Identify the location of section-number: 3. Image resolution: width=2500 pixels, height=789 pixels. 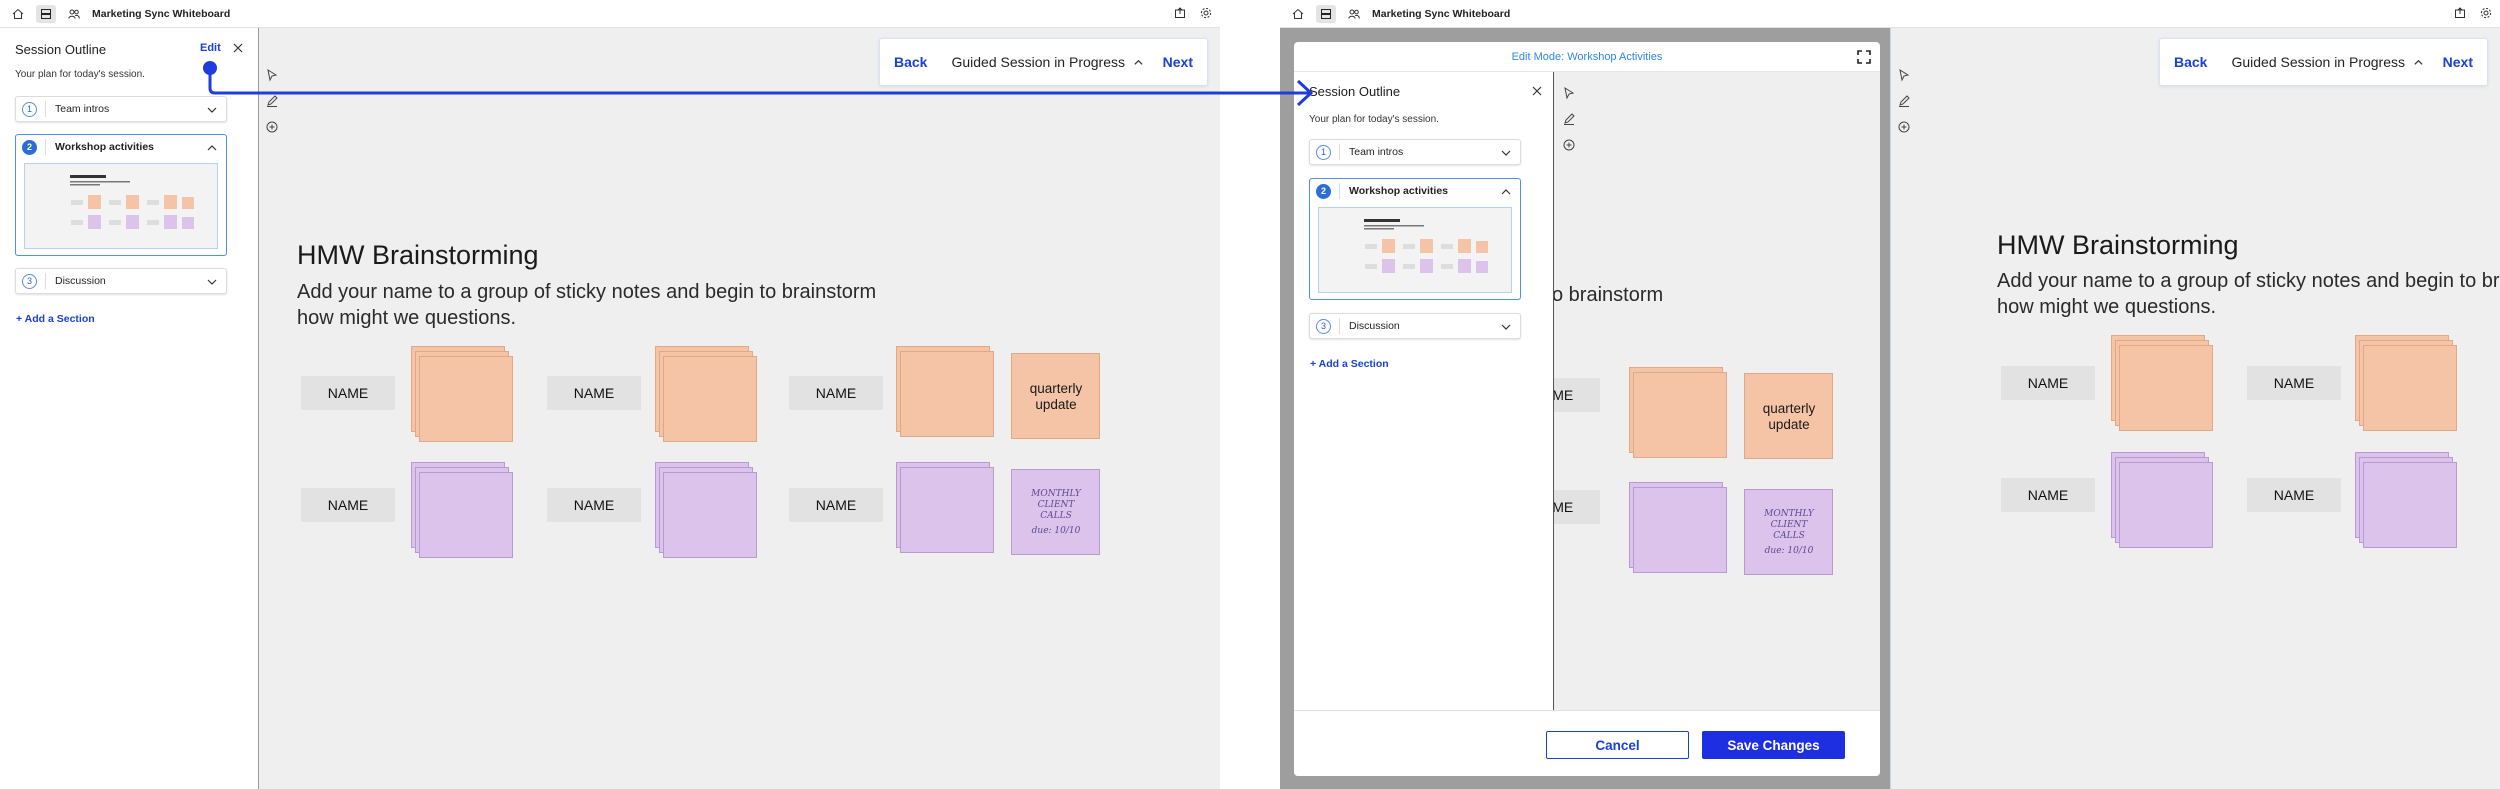
(29, 281).